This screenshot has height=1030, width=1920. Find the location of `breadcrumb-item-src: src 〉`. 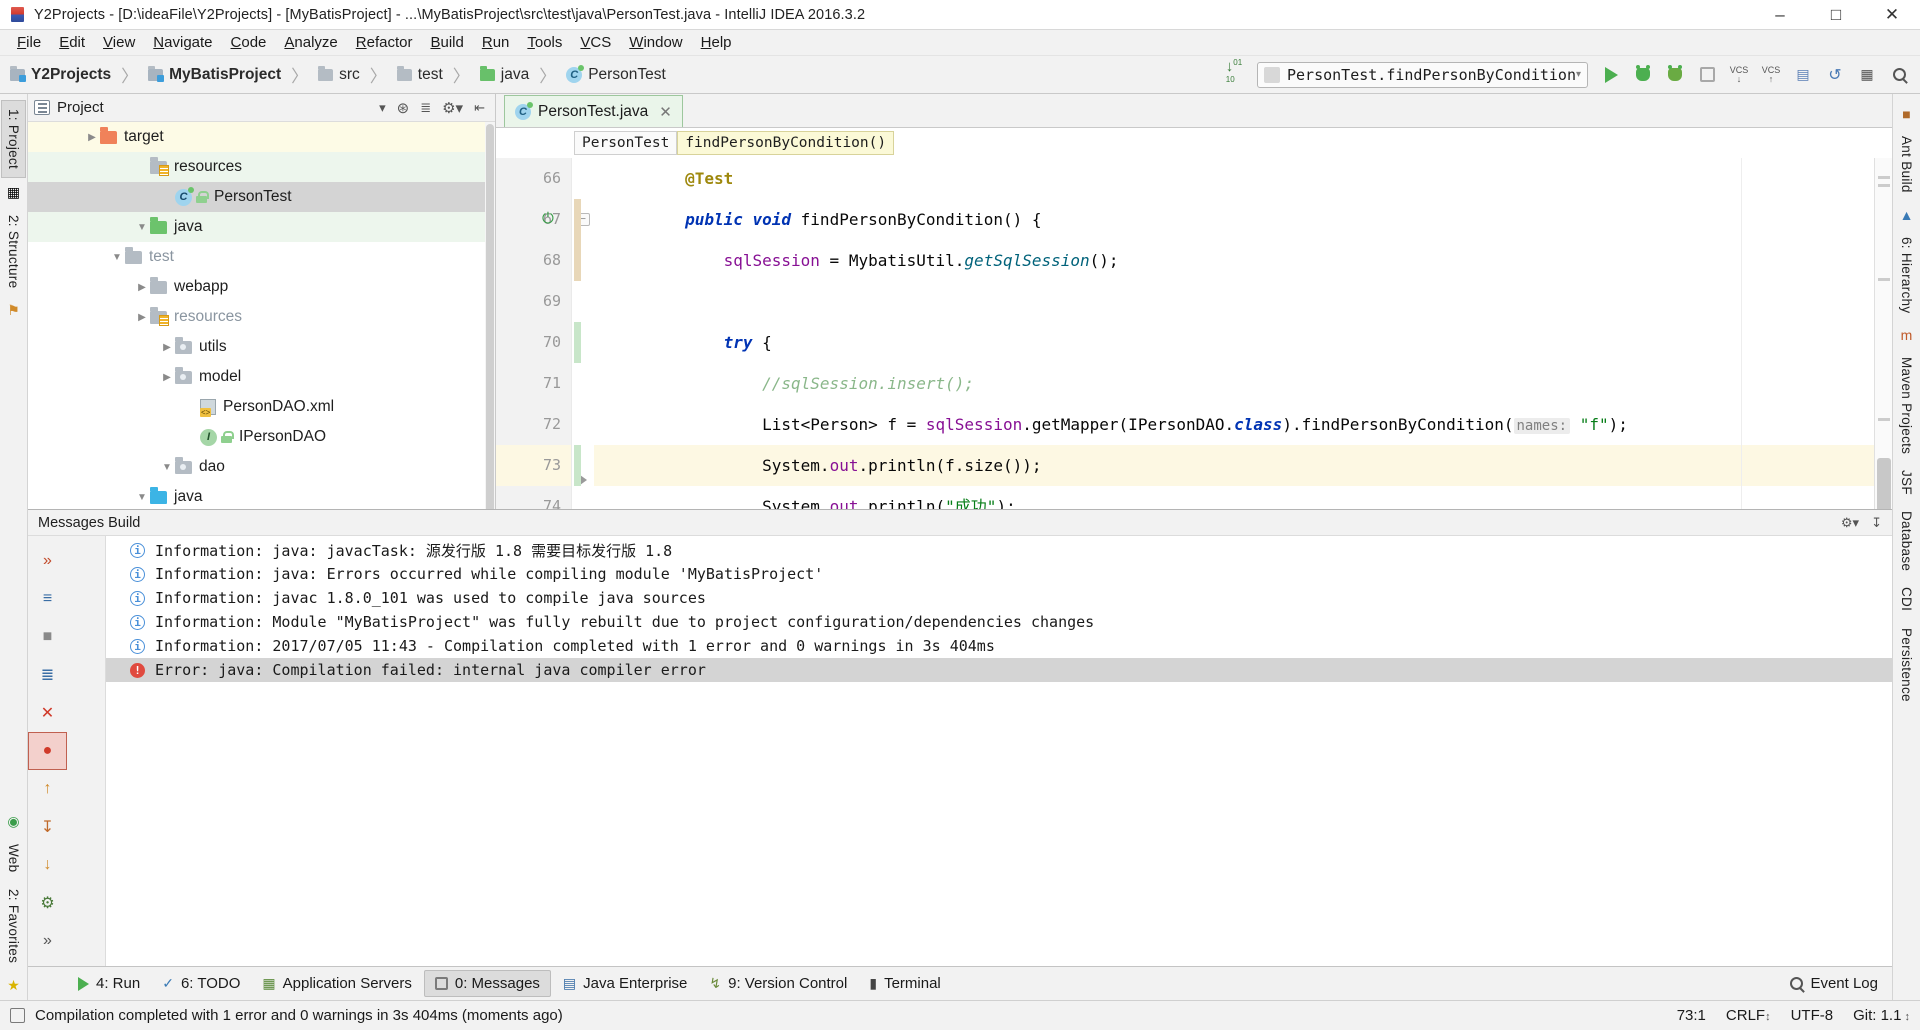

breadcrumb-item-src: src 〉 is located at coordinates (353, 75).